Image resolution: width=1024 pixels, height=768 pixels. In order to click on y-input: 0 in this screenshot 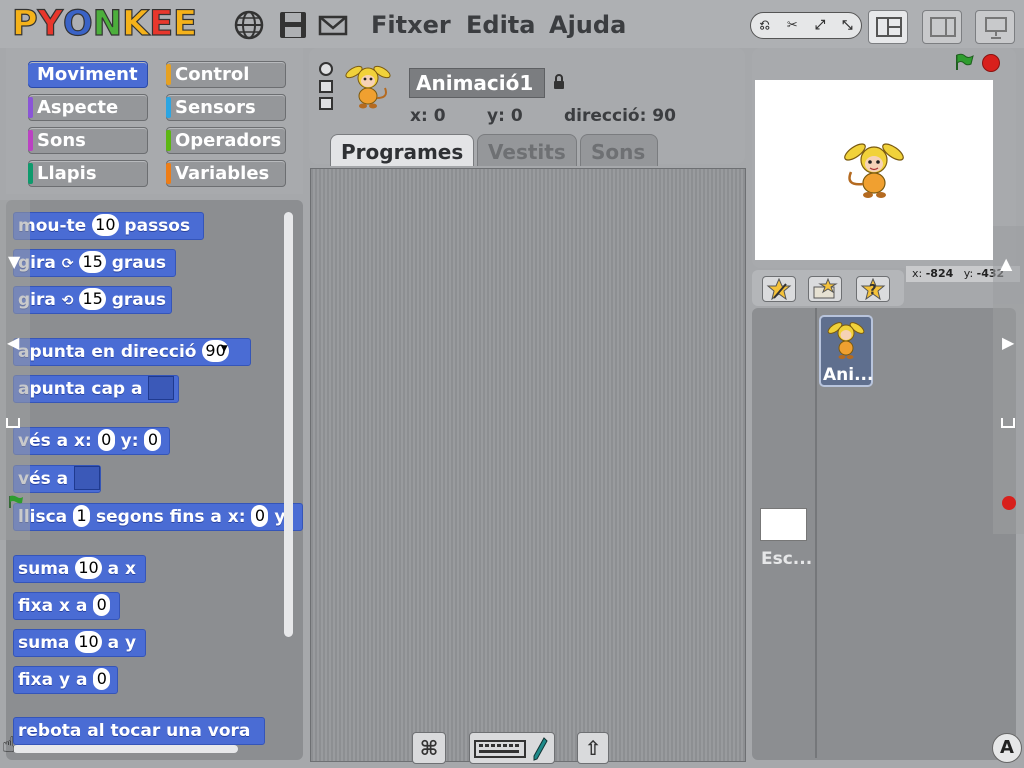, I will do `click(153, 439)`.